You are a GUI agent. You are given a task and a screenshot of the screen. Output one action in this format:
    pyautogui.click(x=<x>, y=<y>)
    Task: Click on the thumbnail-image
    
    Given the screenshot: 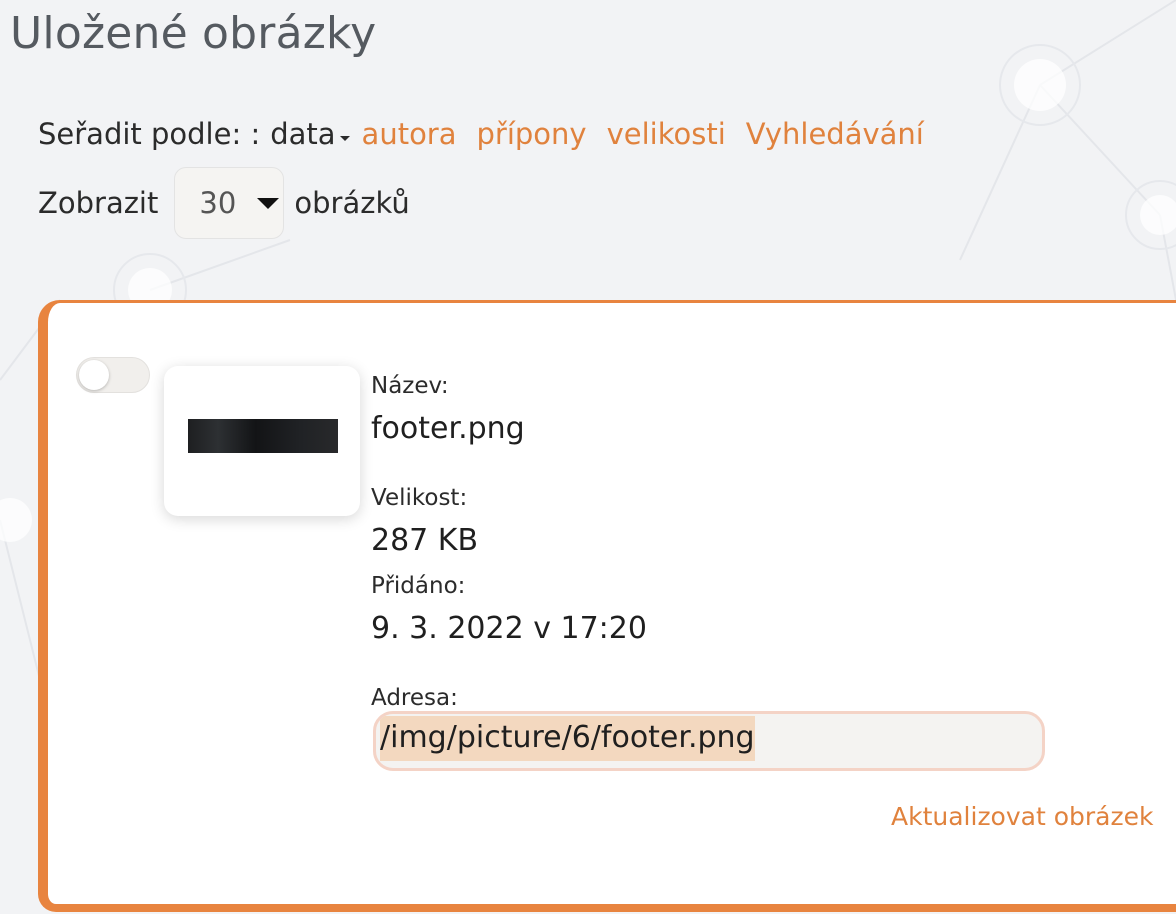 What is the action you would take?
    pyautogui.click(x=263, y=436)
    